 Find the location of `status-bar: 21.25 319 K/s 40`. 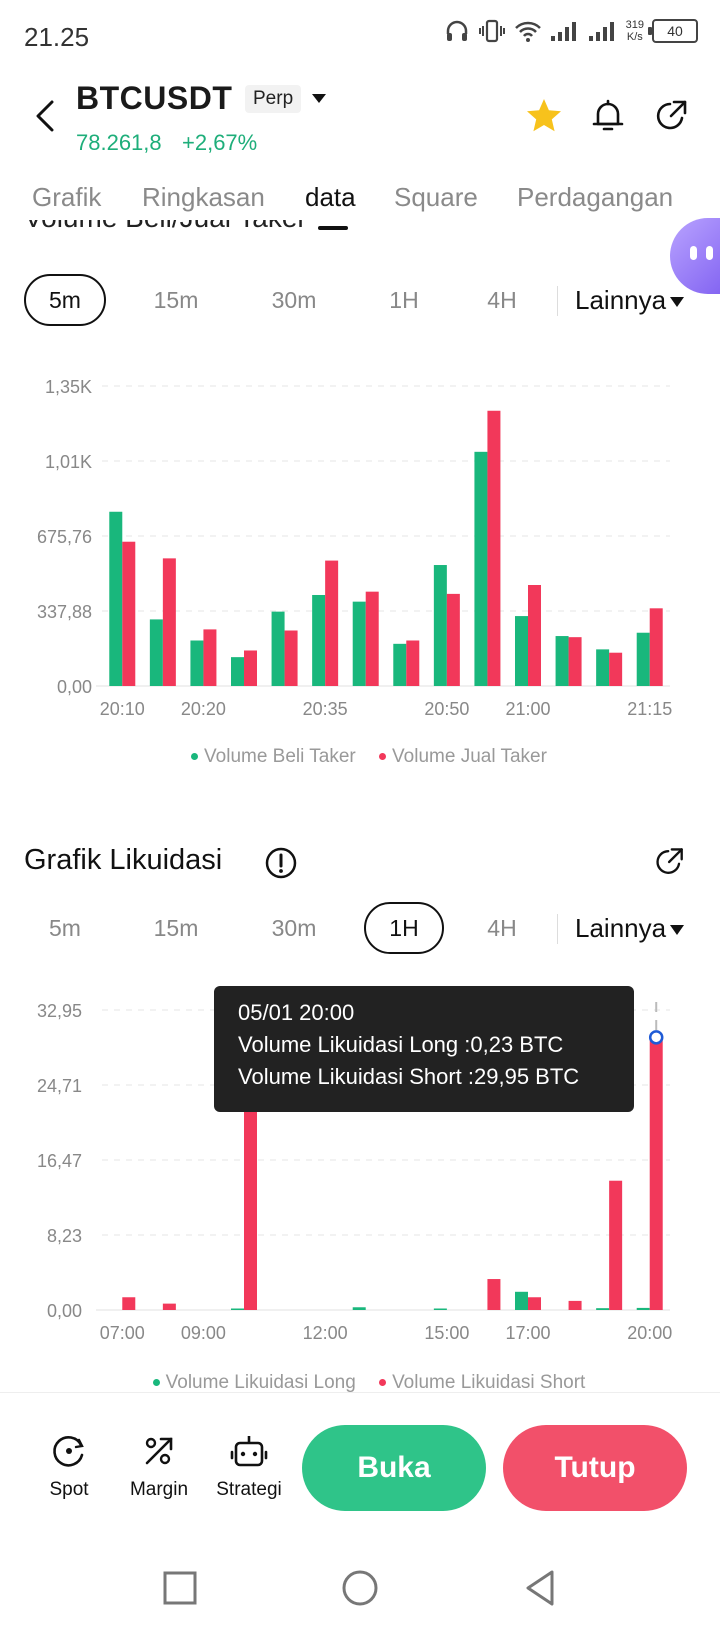

status-bar: 21.25 319 K/s 40 is located at coordinates (360, 36).